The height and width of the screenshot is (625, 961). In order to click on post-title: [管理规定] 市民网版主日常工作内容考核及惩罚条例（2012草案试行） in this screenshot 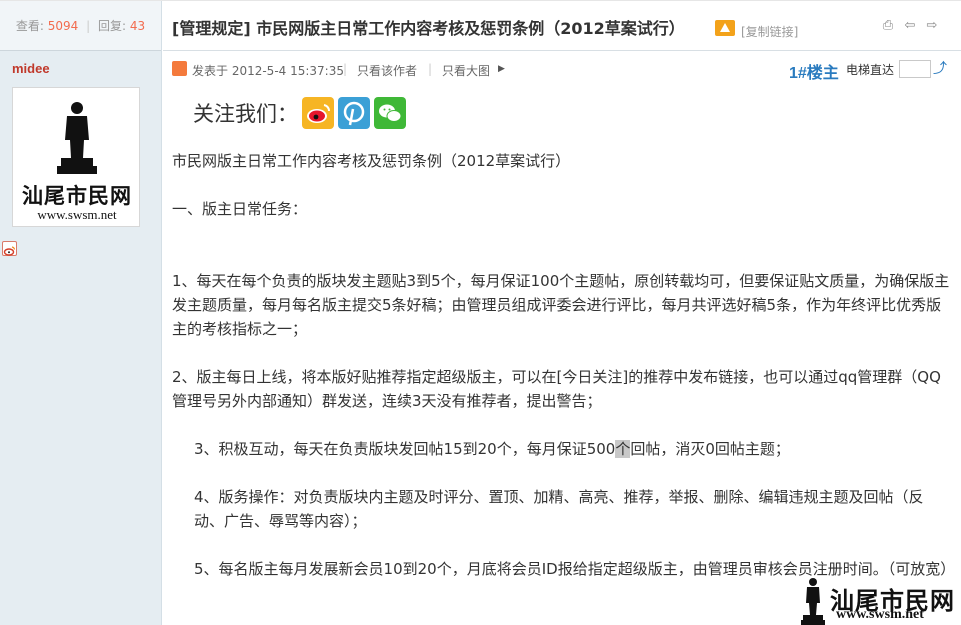, I will do `click(428, 28)`.